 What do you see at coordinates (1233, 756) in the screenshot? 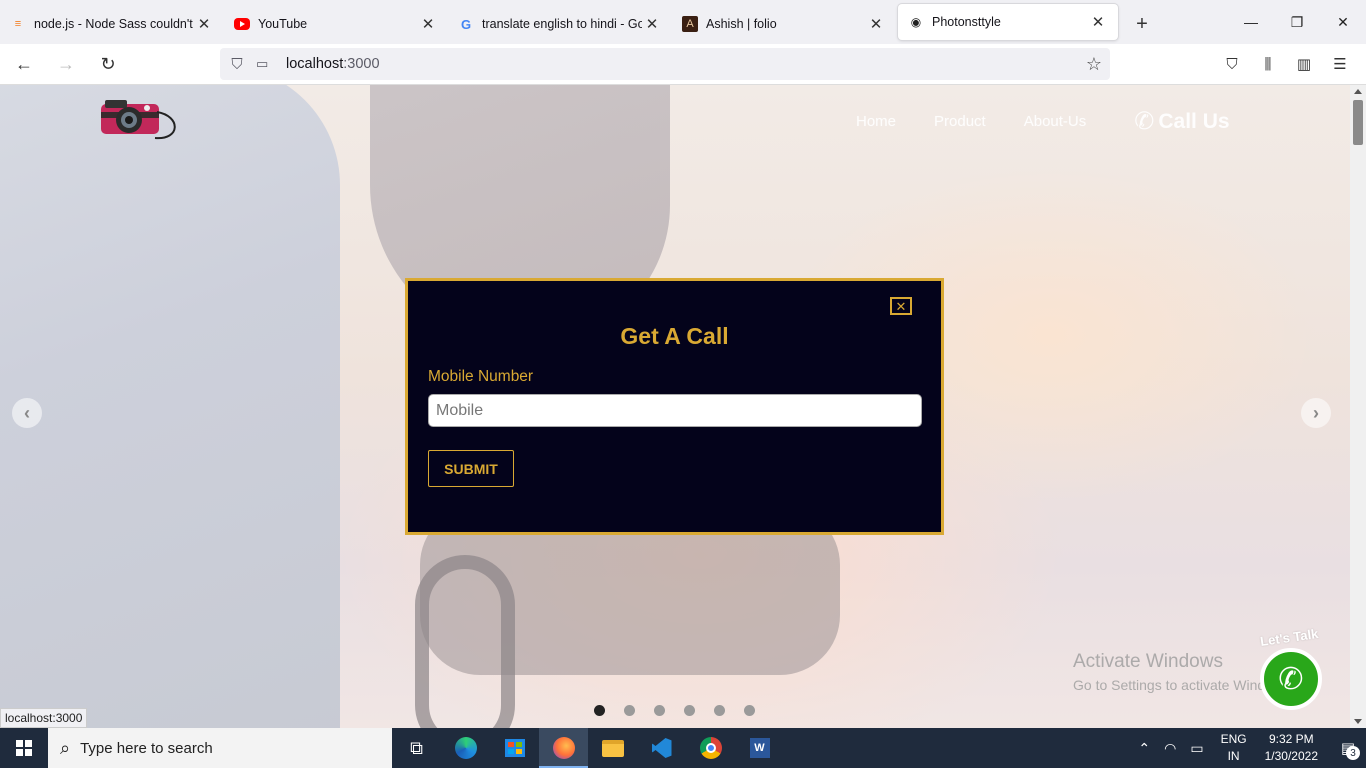
I see `lang-region: IN` at bounding box center [1233, 756].